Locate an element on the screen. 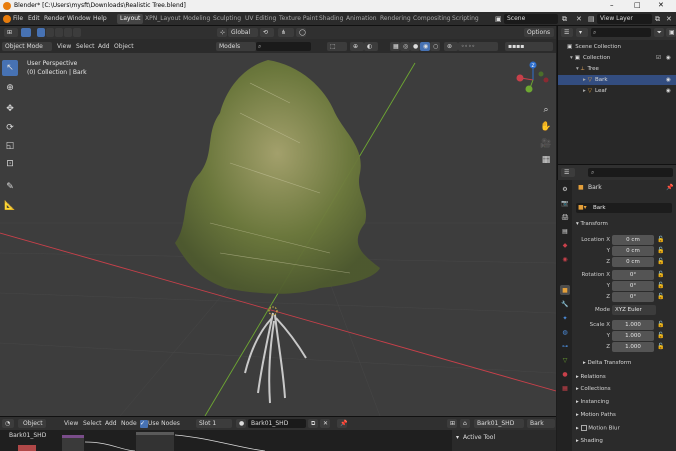 Image resolution: width=676 pixels, height=451 pixels. texture-tab-icon: ▦ is located at coordinates (565, 388).